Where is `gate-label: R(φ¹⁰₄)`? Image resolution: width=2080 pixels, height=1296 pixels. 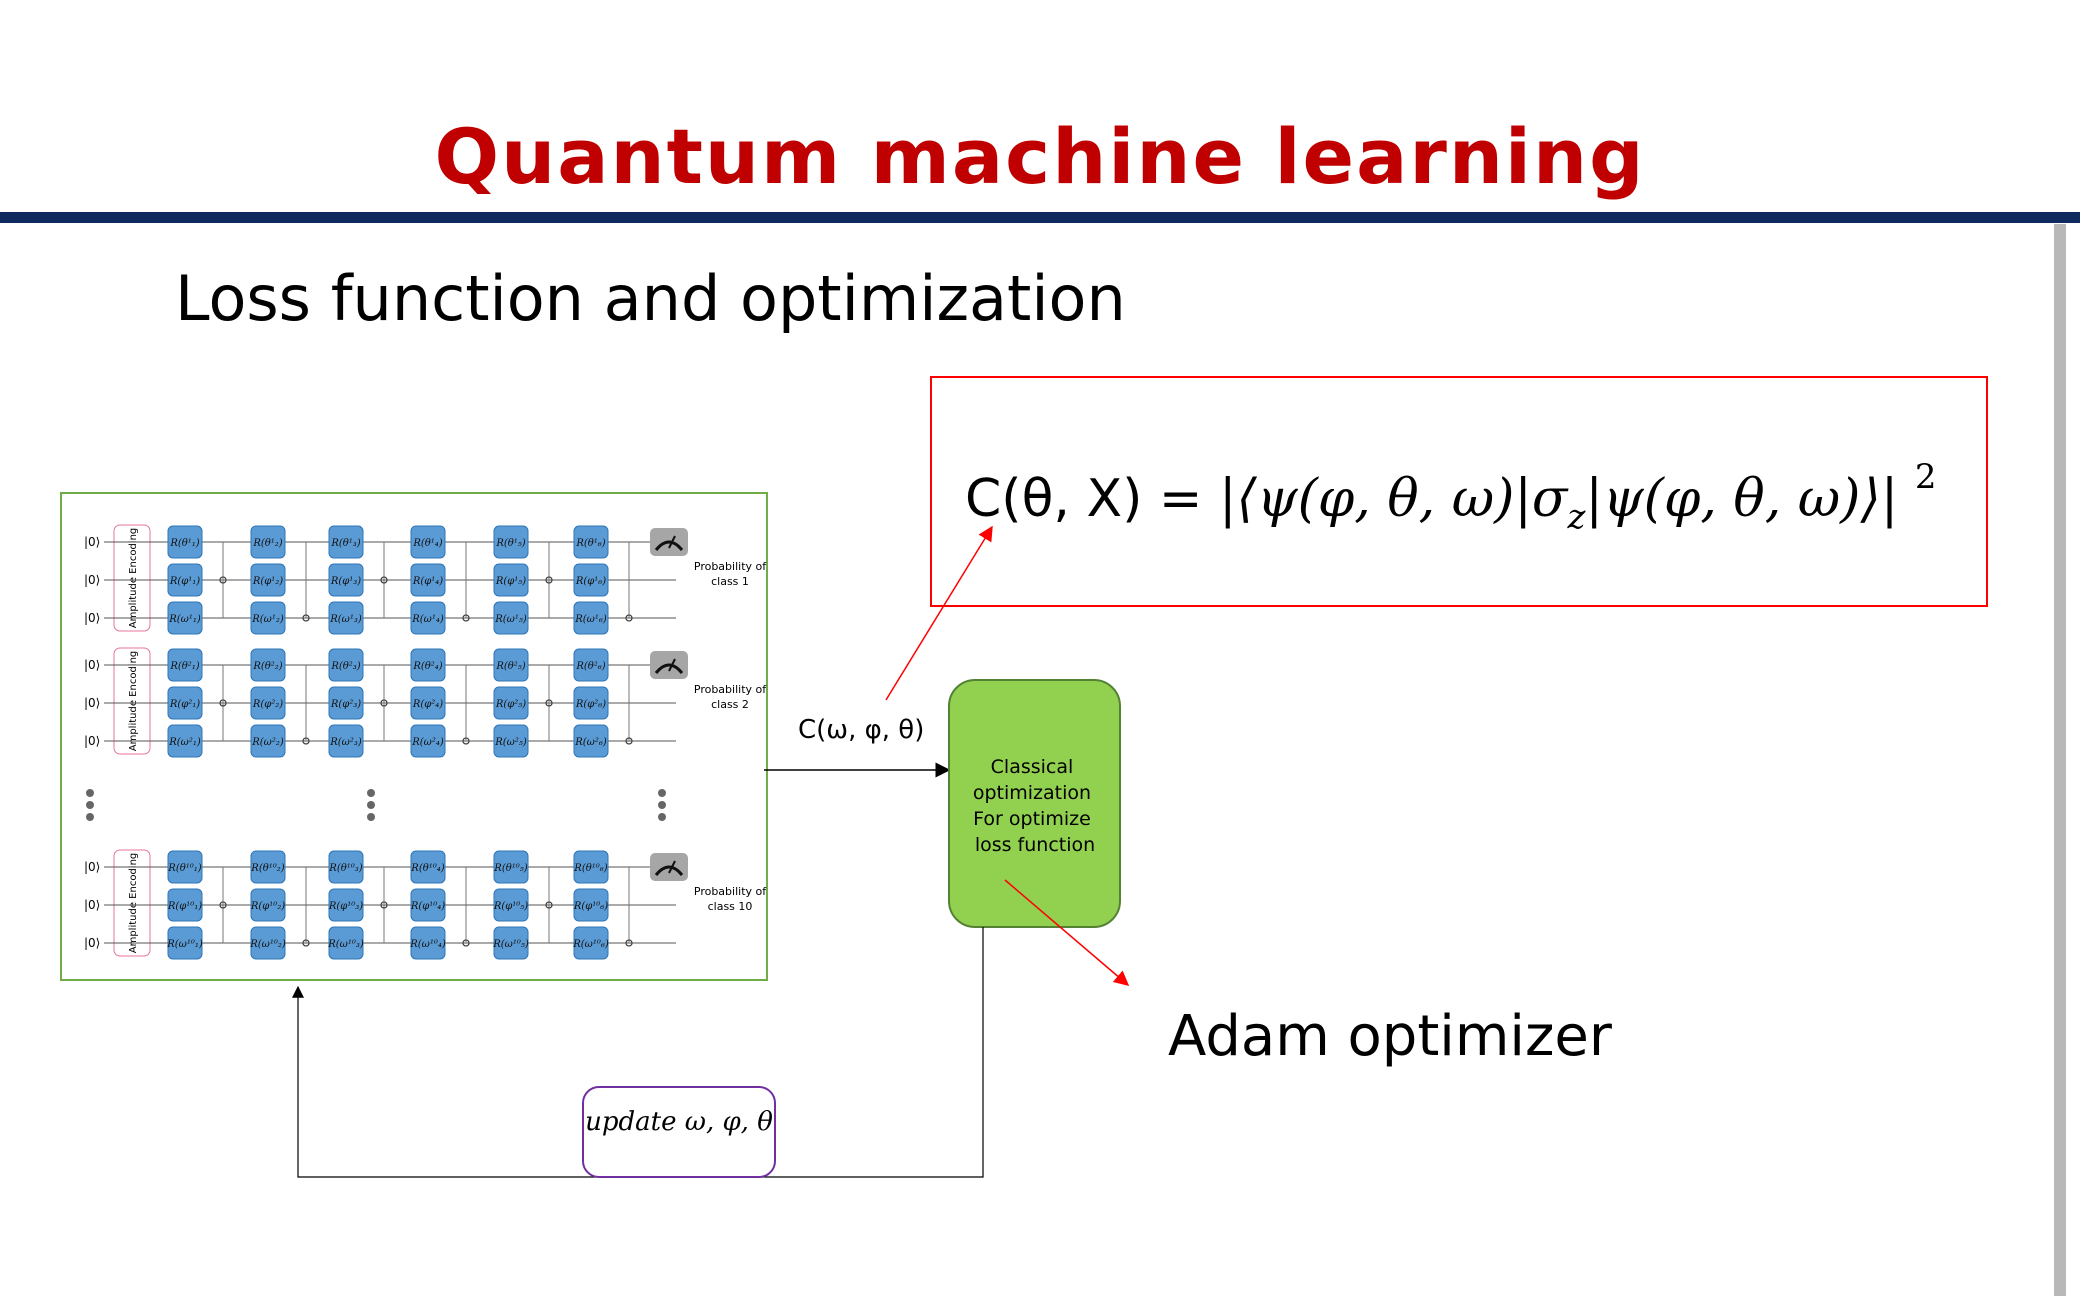
gate-label: R(φ¹⁰₄) is located at coordinates (427, 906).